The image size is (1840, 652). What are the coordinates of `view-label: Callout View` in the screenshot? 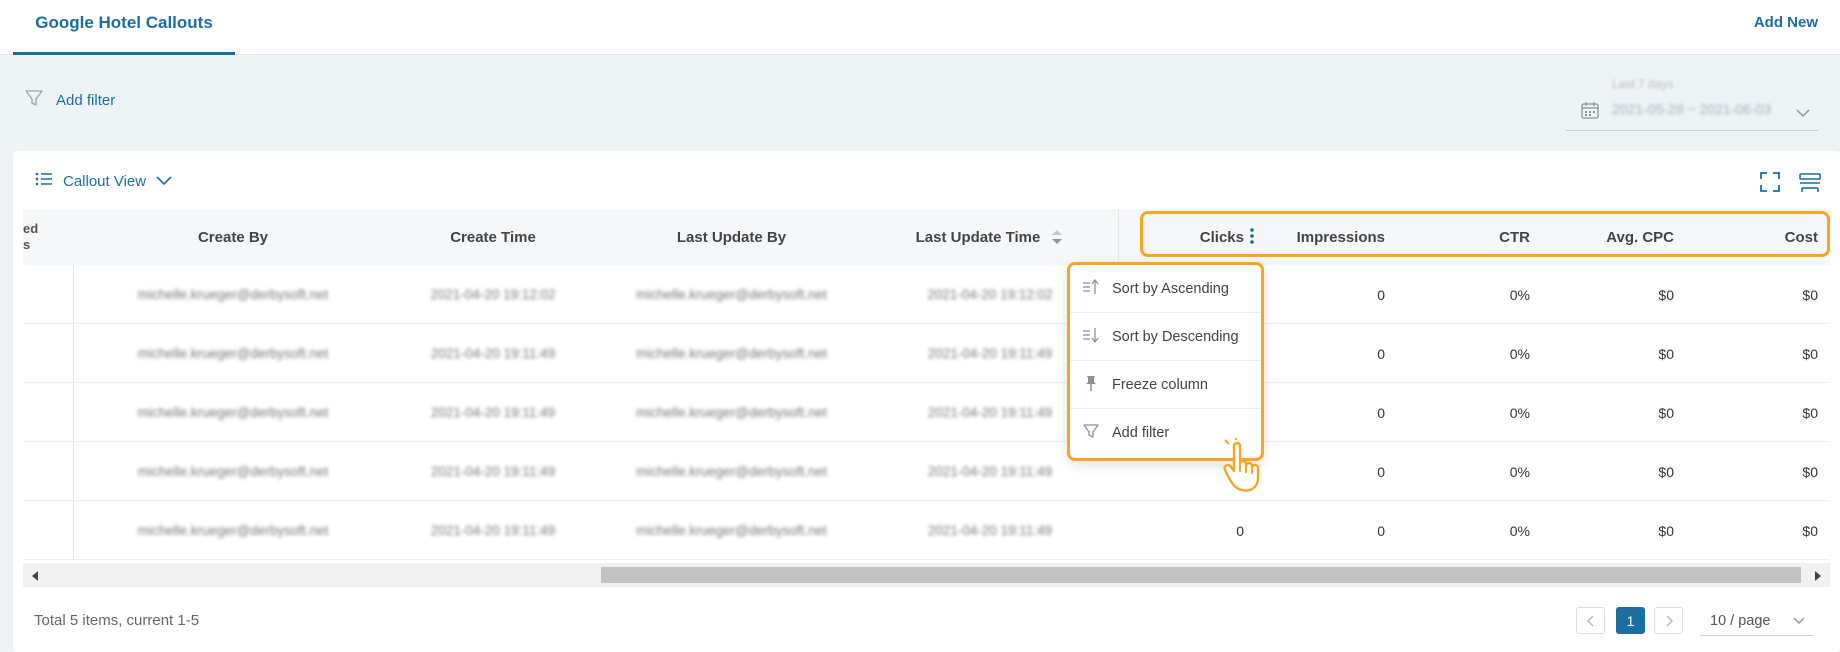 It's located at (105, 181).